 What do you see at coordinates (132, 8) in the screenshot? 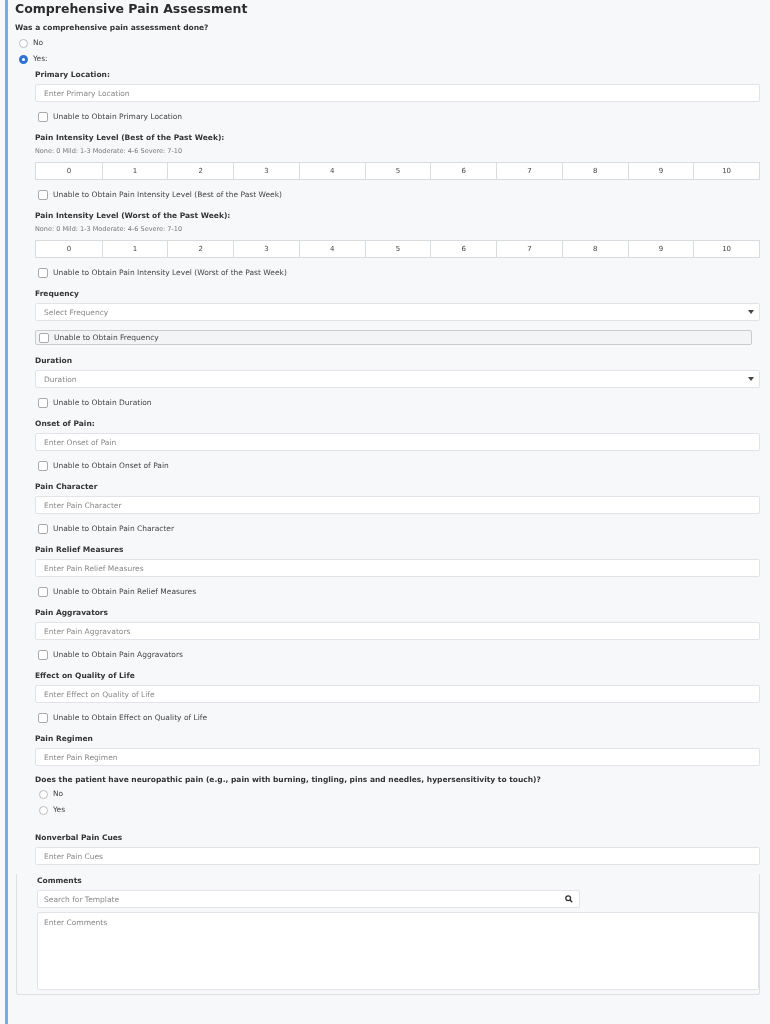
I see `section-title: Comprehensive Pain Assessment` at bounding box center [132, 8].